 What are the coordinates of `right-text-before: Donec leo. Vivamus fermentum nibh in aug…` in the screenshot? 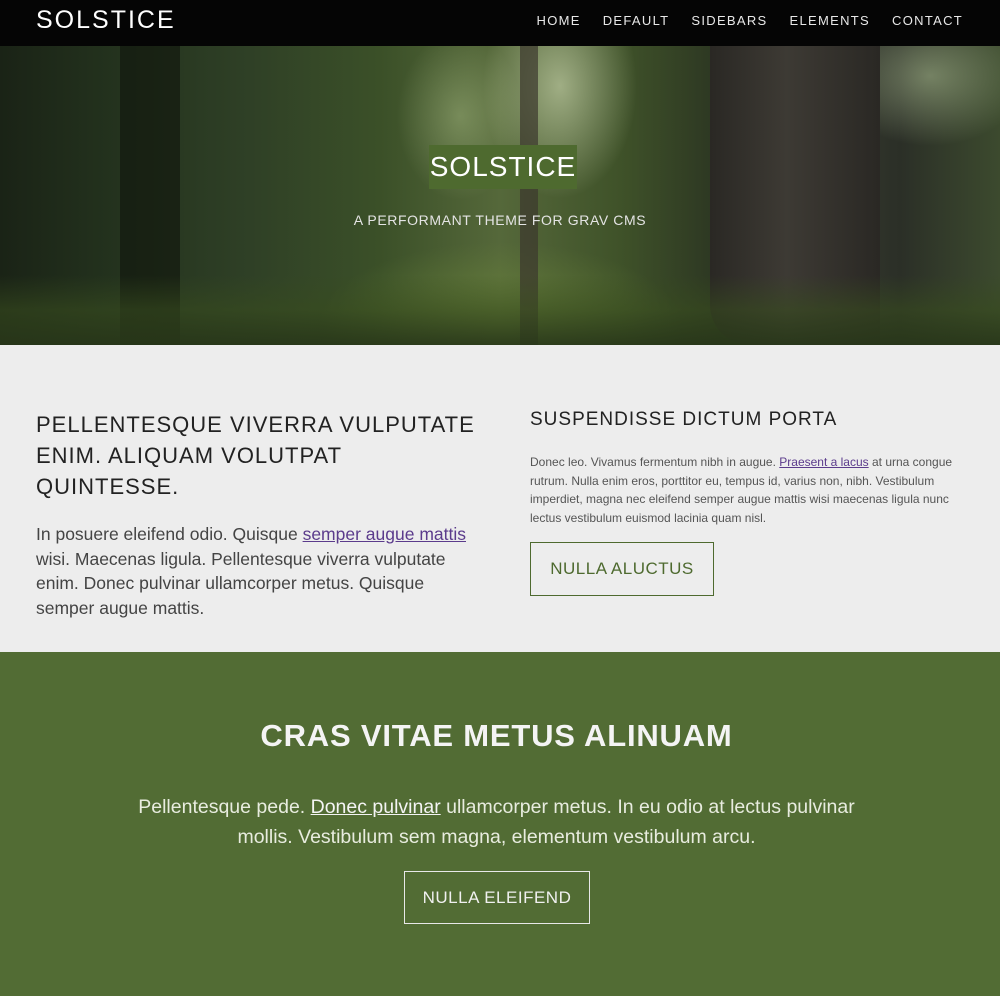 It's located at (655, 462).